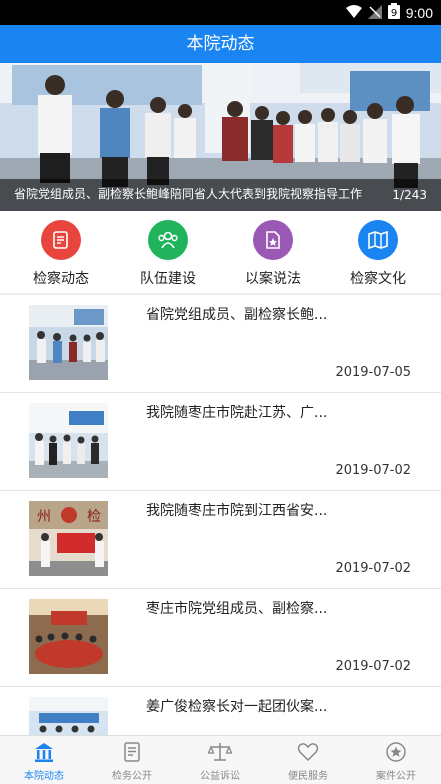 This screenshot has height=784, width=441. I want to click on heart-icon, so click(308, 752).